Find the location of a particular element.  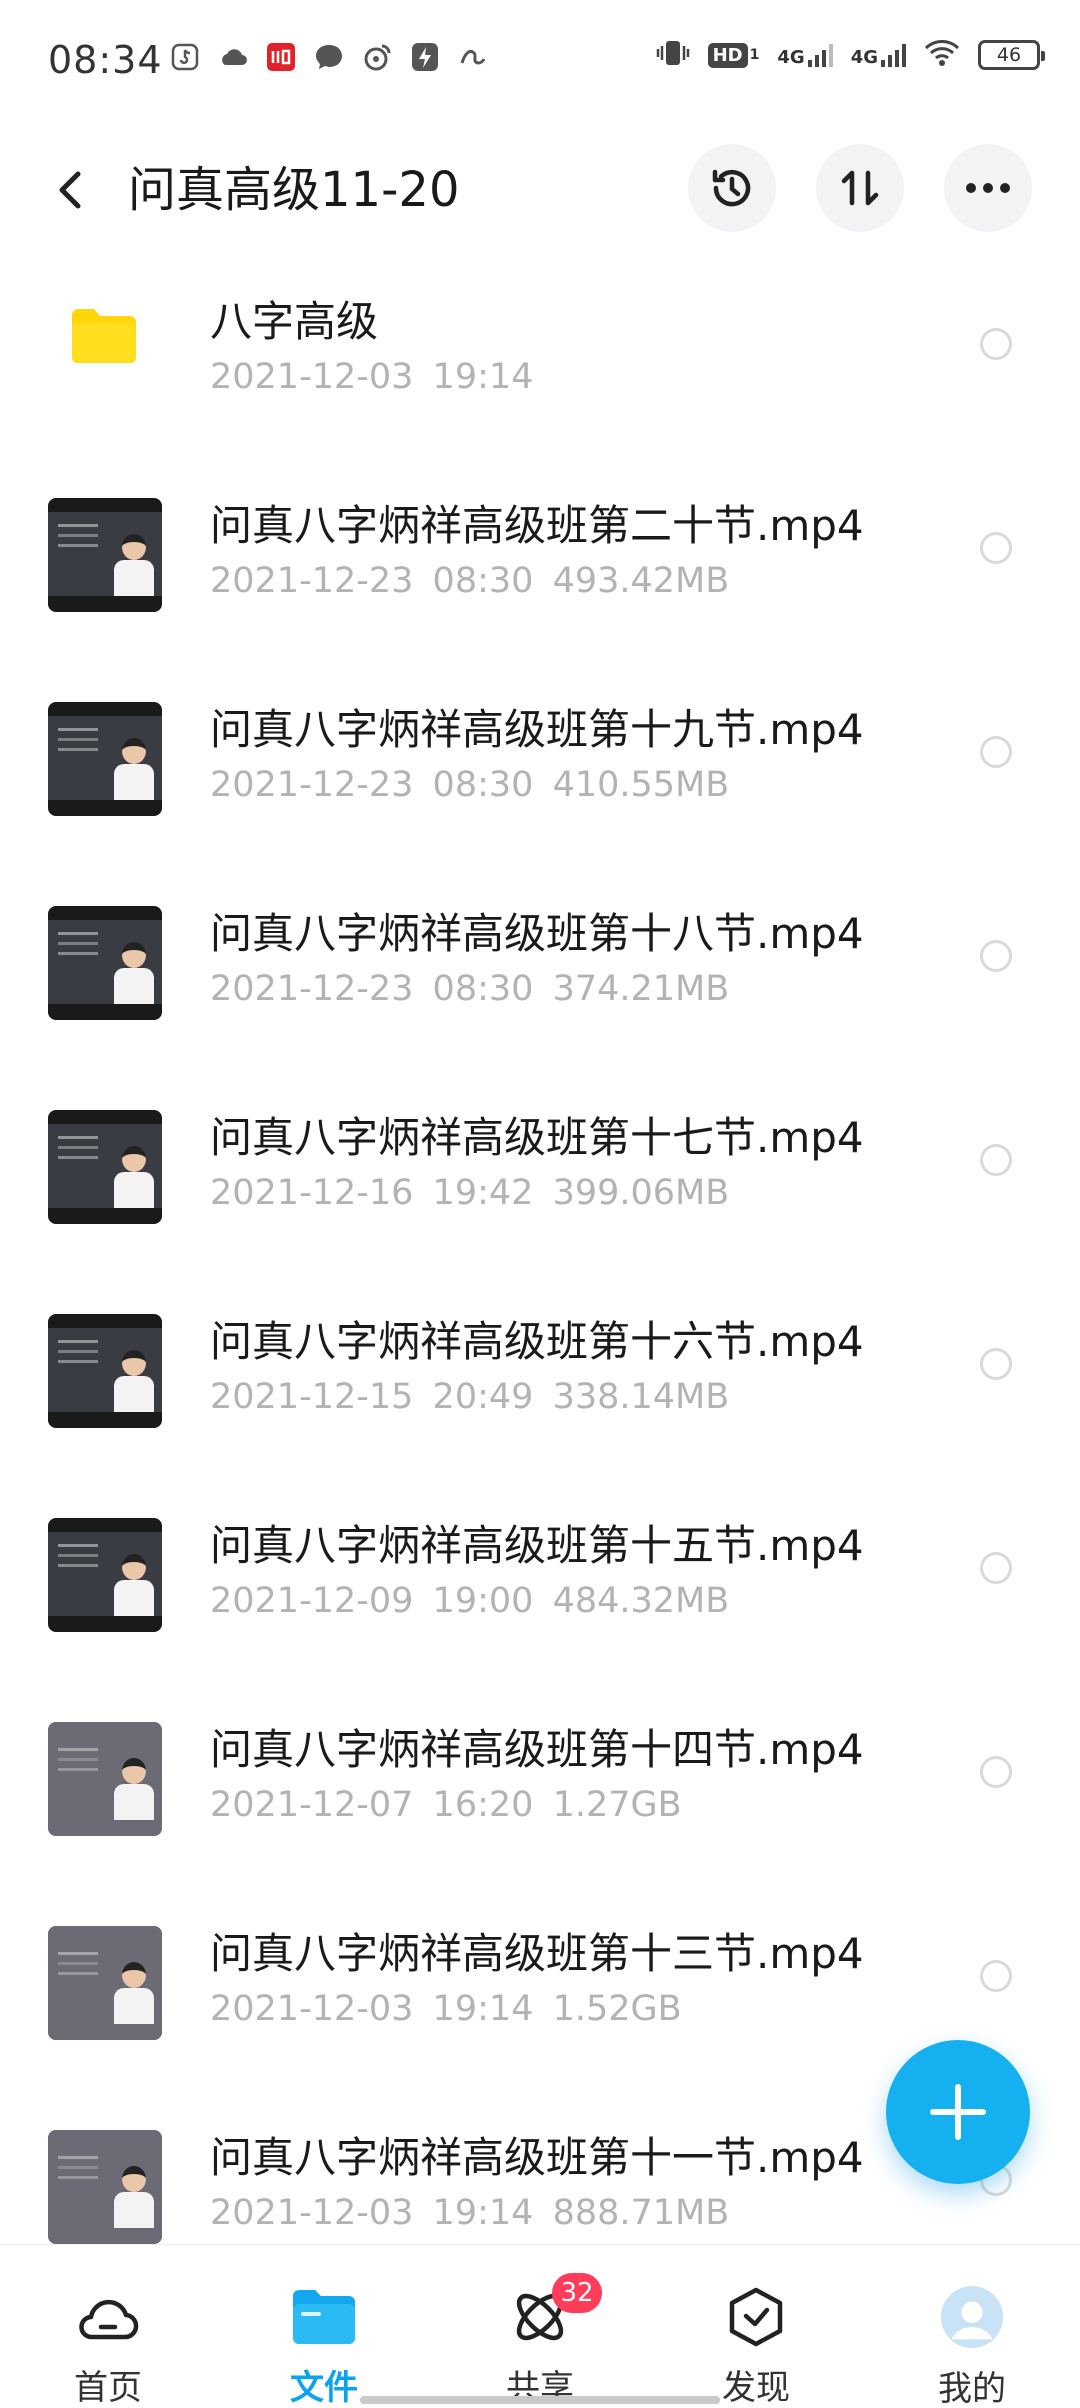

file-name: 问真八字炳祥高级班第十九节.mp4 is located at coordinates (537, 729).